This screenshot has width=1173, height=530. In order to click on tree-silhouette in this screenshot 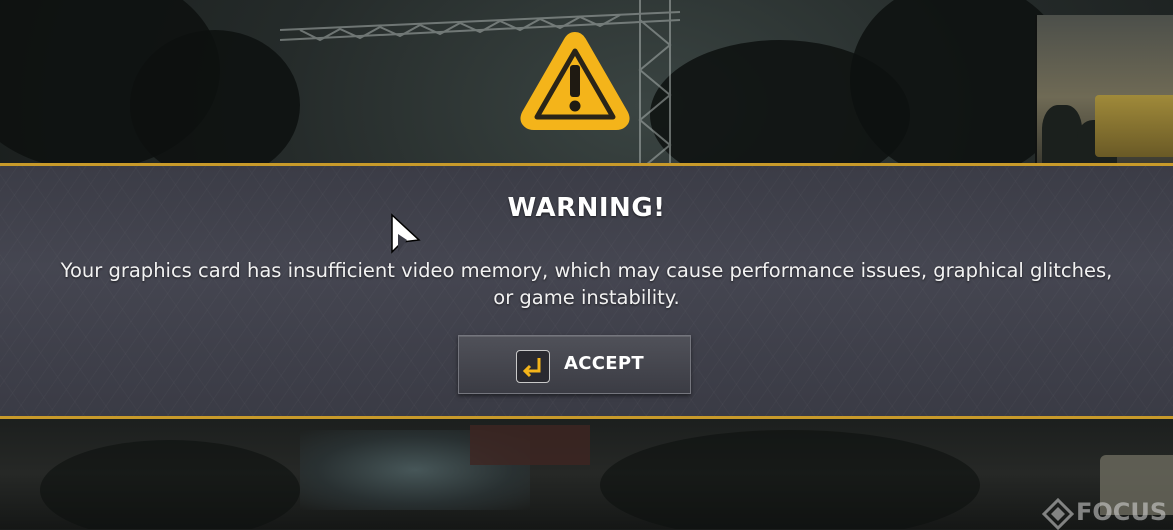, I will do `click(1062, 135)`.